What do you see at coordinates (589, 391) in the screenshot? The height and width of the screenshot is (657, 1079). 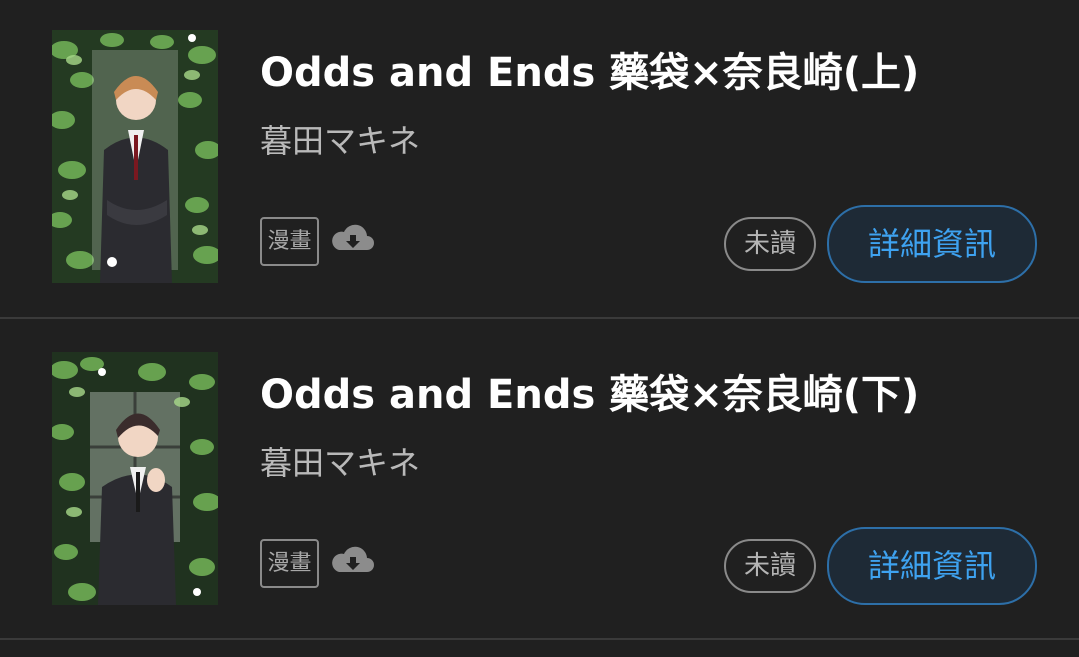 I see `book-title: Odds and Ends 藥袋×奈良崎(下)` at bounding box center [589, 391].